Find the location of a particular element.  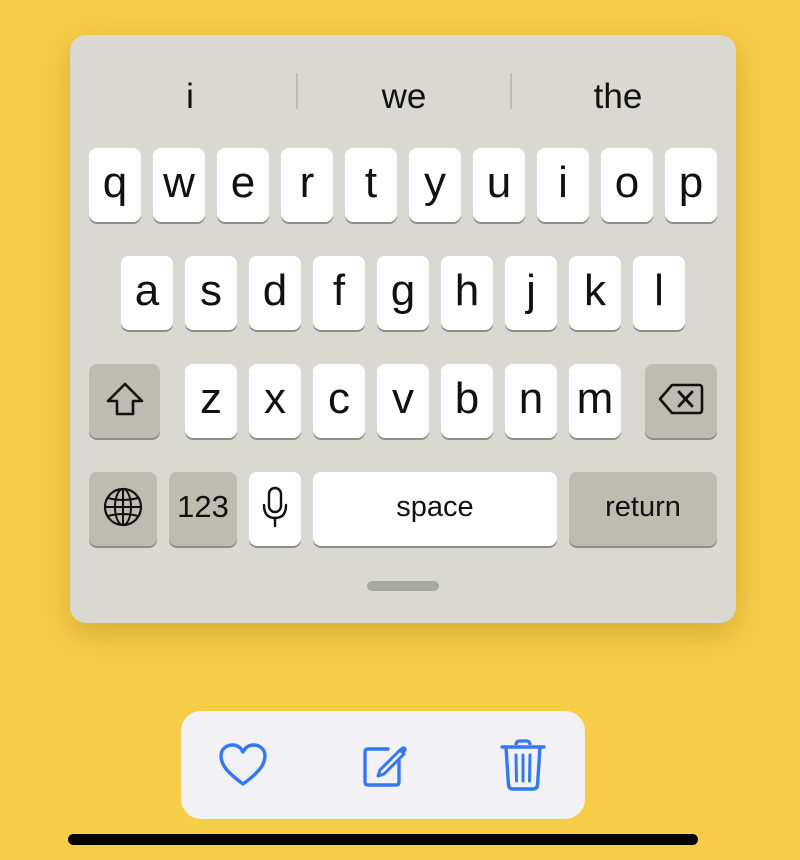

key-d: d is located at coordinates (275, 293).